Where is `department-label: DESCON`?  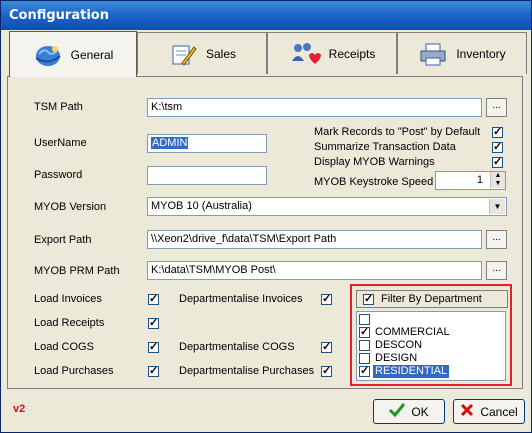
department-label: DESCON is located at coordinates (399, 345).